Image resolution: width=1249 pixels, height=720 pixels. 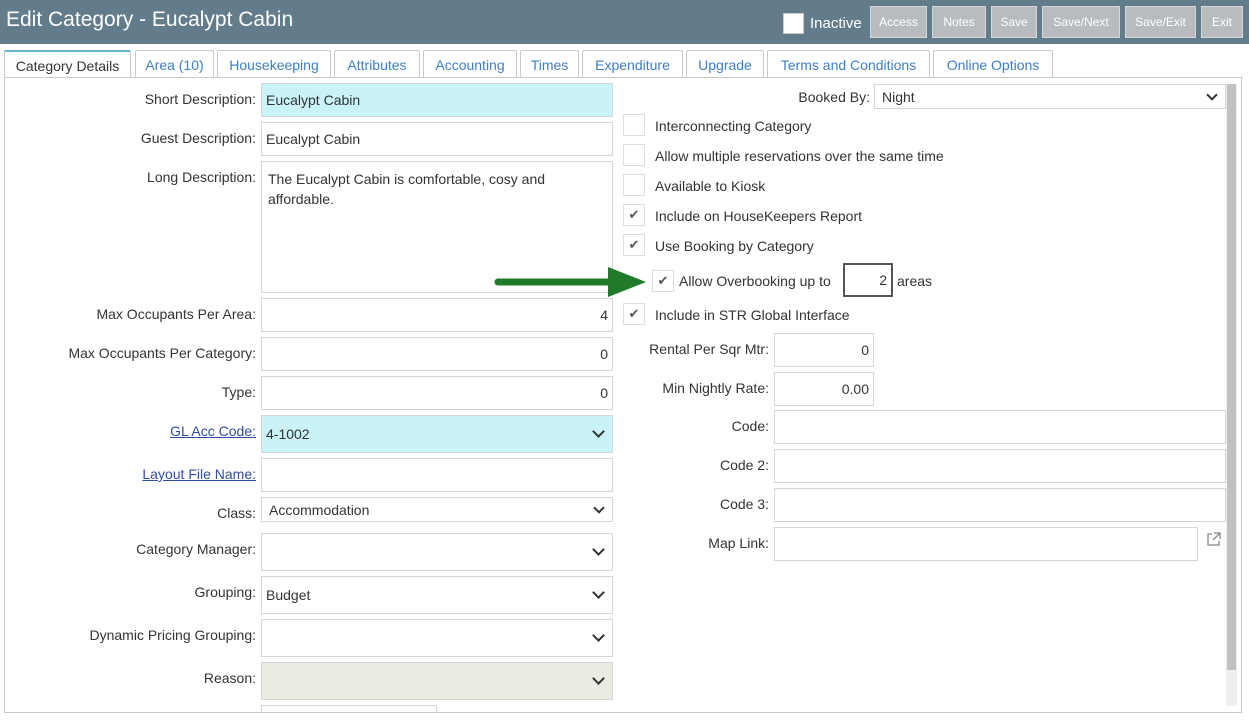 What do you see at coordinates (437, 552) in the screenshot?
I see `cat-manager-select` at bounding box center [437, 552].